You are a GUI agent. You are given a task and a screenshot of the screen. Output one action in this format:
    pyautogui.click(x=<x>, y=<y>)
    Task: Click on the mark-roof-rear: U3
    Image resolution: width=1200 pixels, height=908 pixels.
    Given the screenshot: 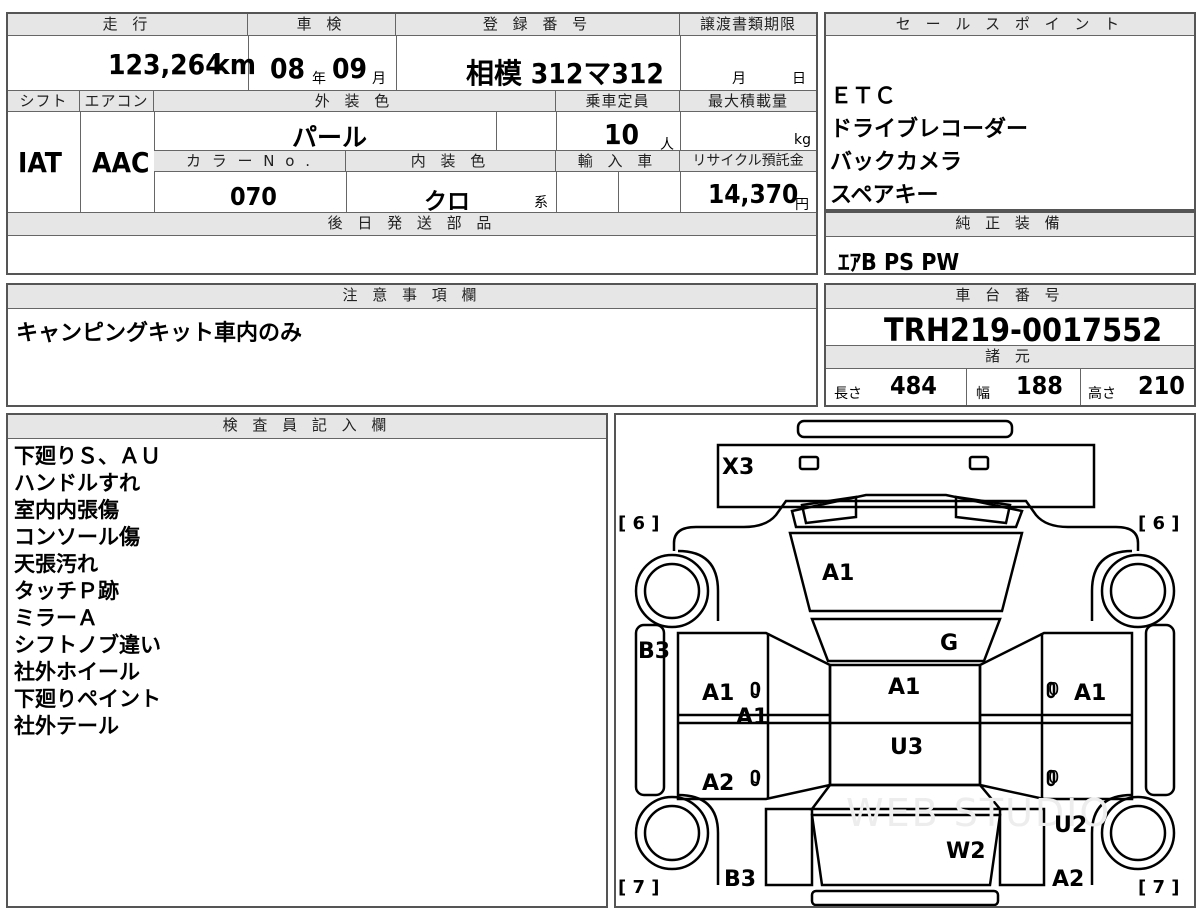 What is the action you would take?
    pyautogui.click(x=907, y=747)
    